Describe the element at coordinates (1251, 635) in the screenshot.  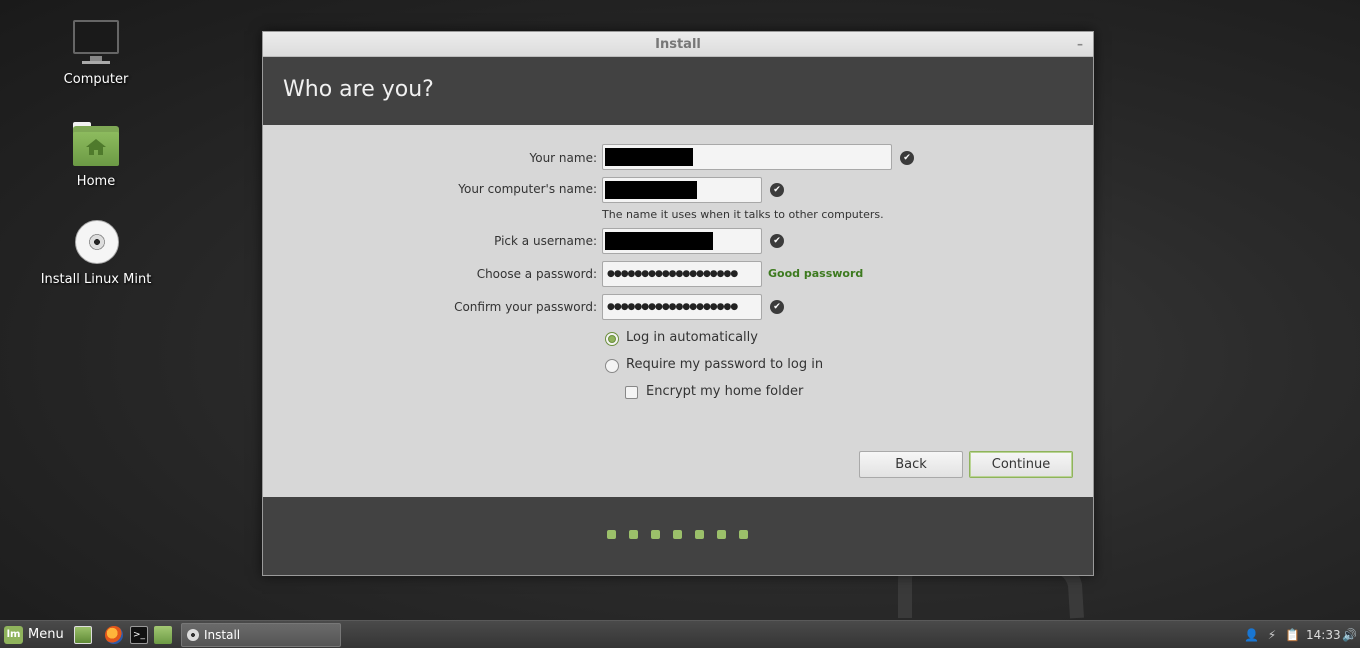
I see `user-icon: 👤` at that location.